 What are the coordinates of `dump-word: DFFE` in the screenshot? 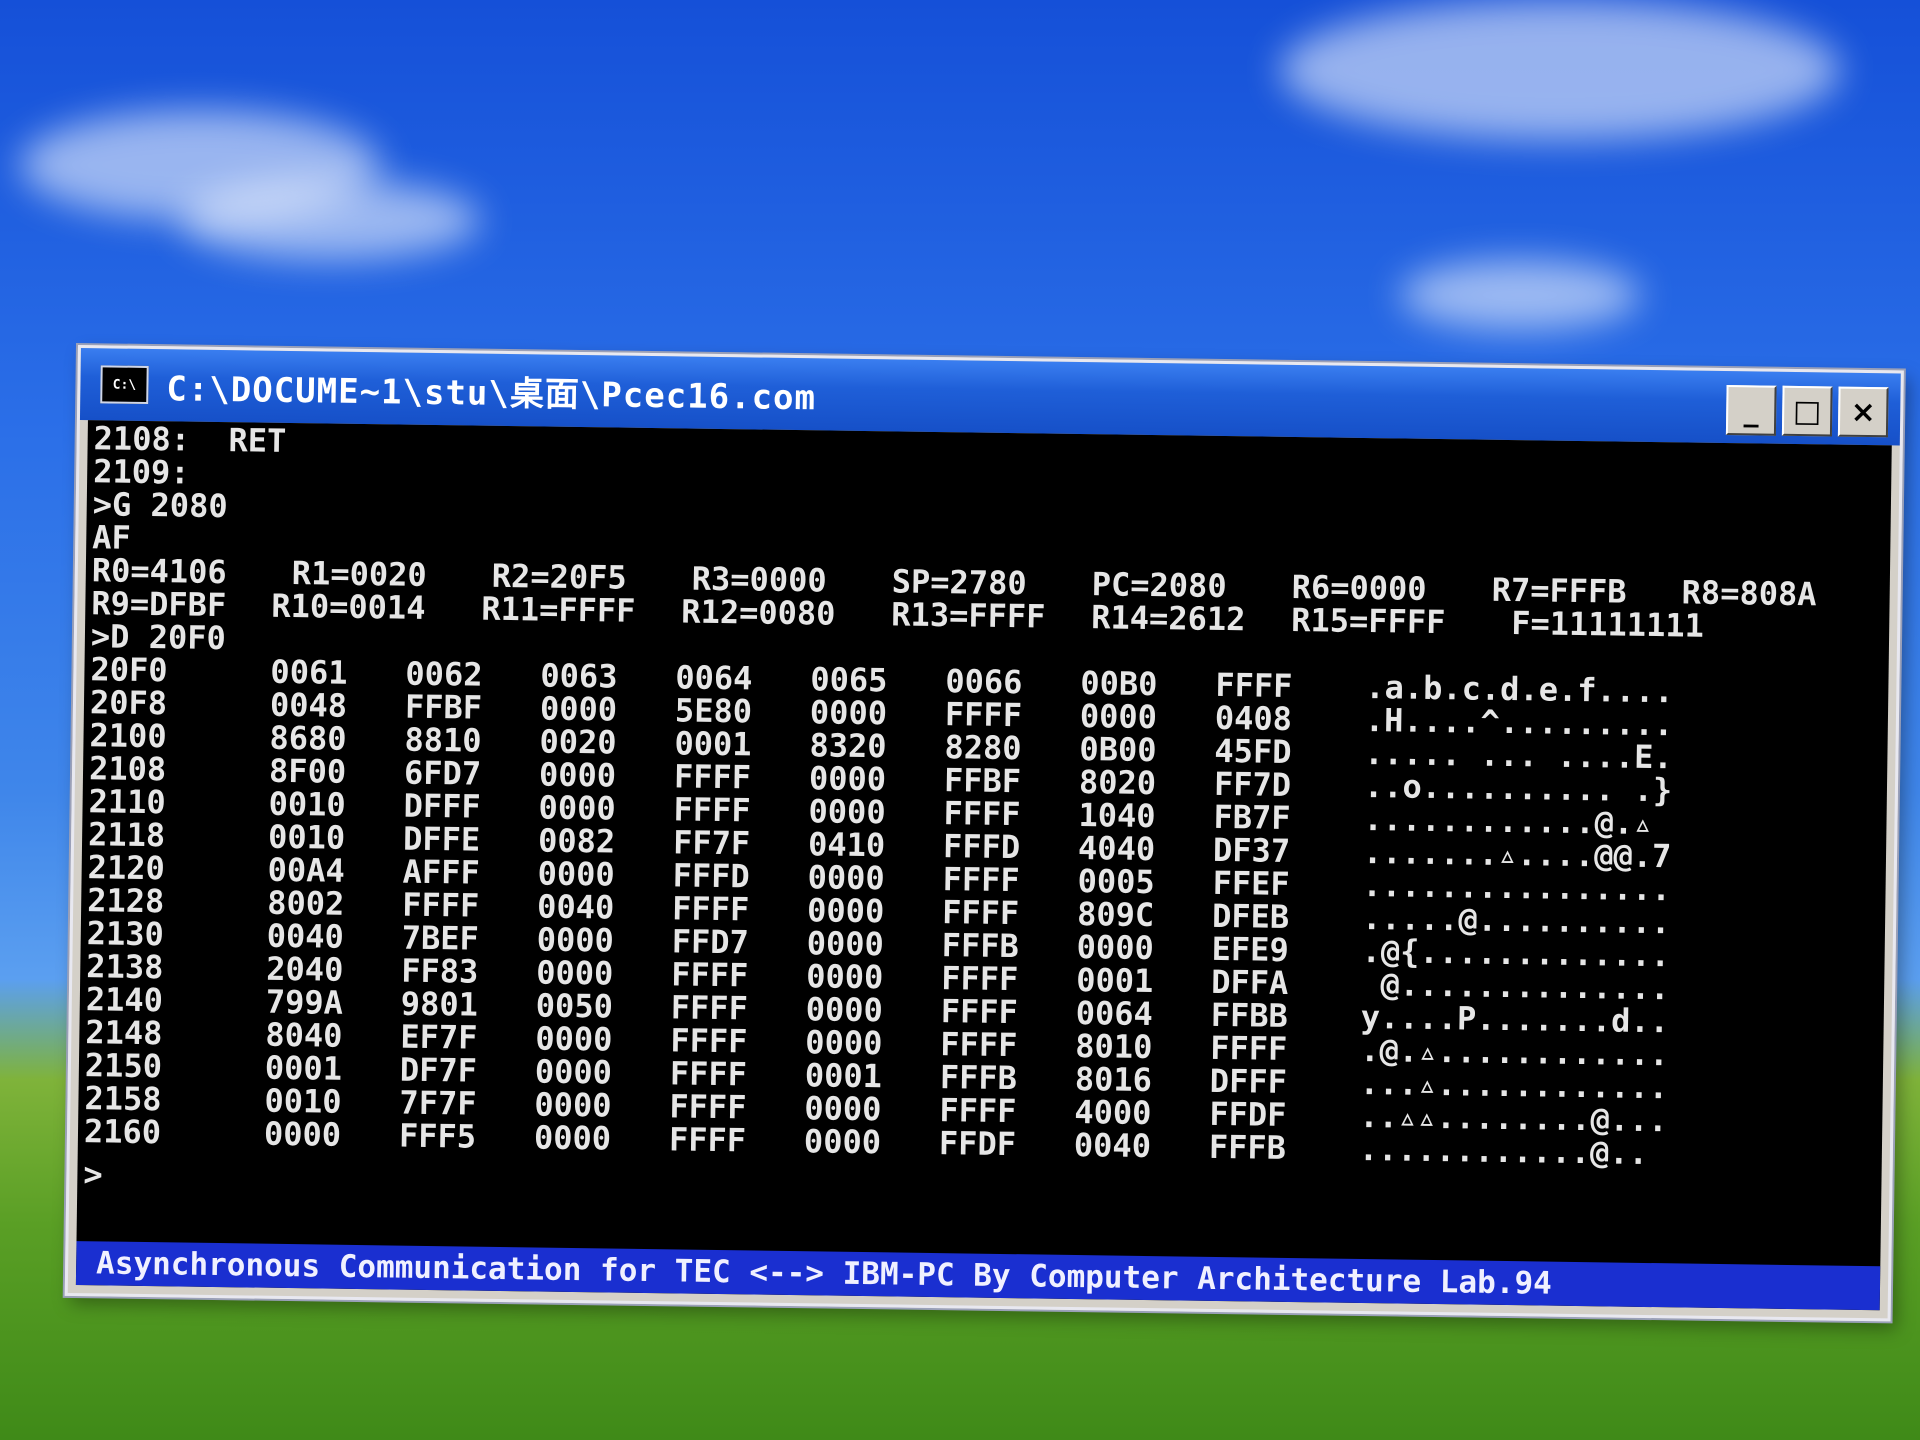 It's located at (441, 839).